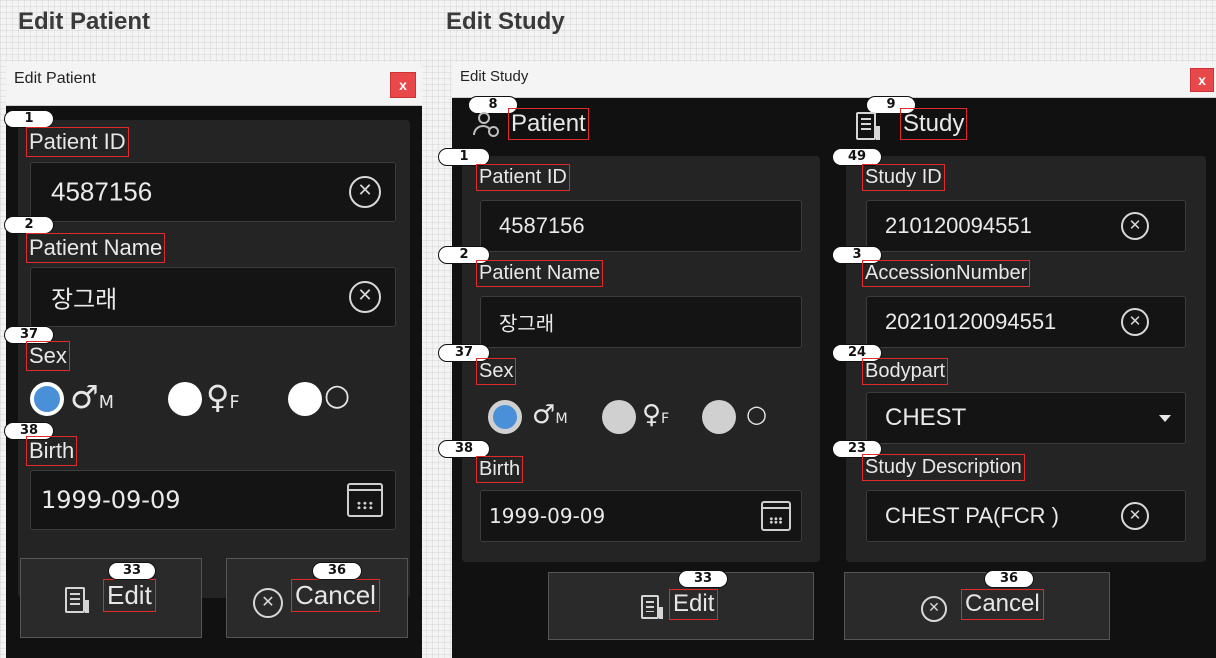  I want to click on patient-icon, so click(487, 126).